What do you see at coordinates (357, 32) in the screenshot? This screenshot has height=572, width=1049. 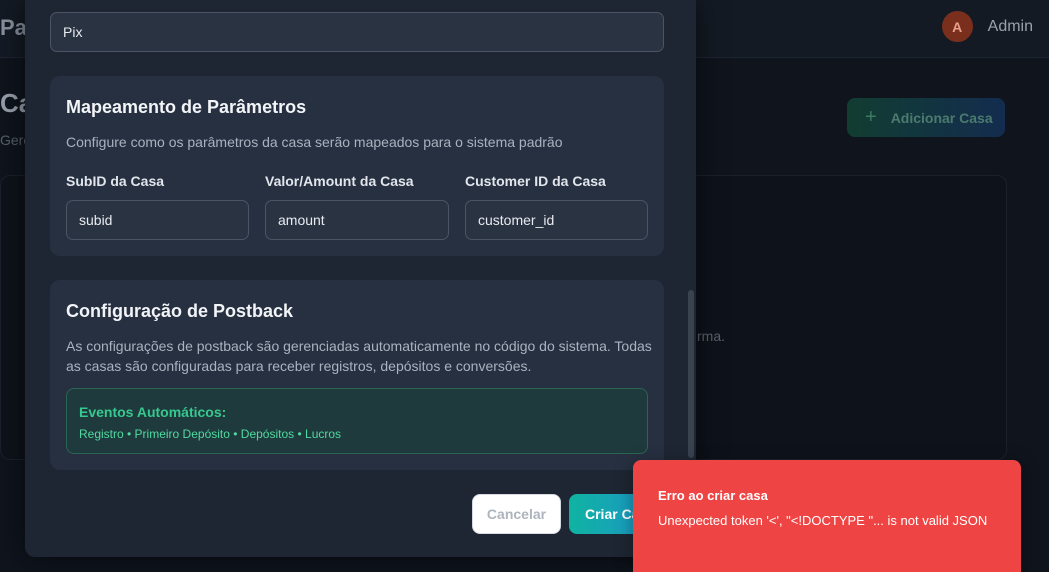 I see `payment-method-field: Pix` at bounding box center [357, 32].